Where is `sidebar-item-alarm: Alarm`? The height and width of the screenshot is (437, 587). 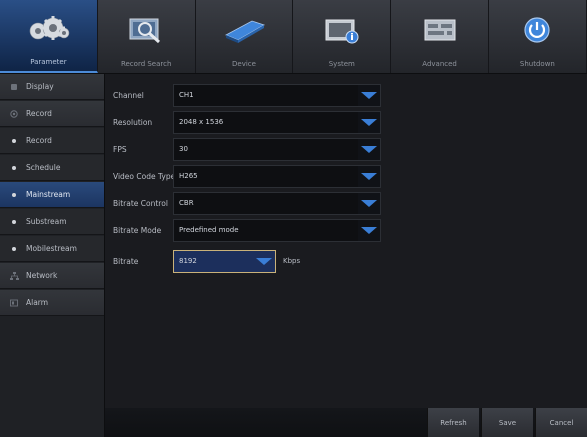
sidebar-item-alarm: Alarm is located at coordinates (52, 303).